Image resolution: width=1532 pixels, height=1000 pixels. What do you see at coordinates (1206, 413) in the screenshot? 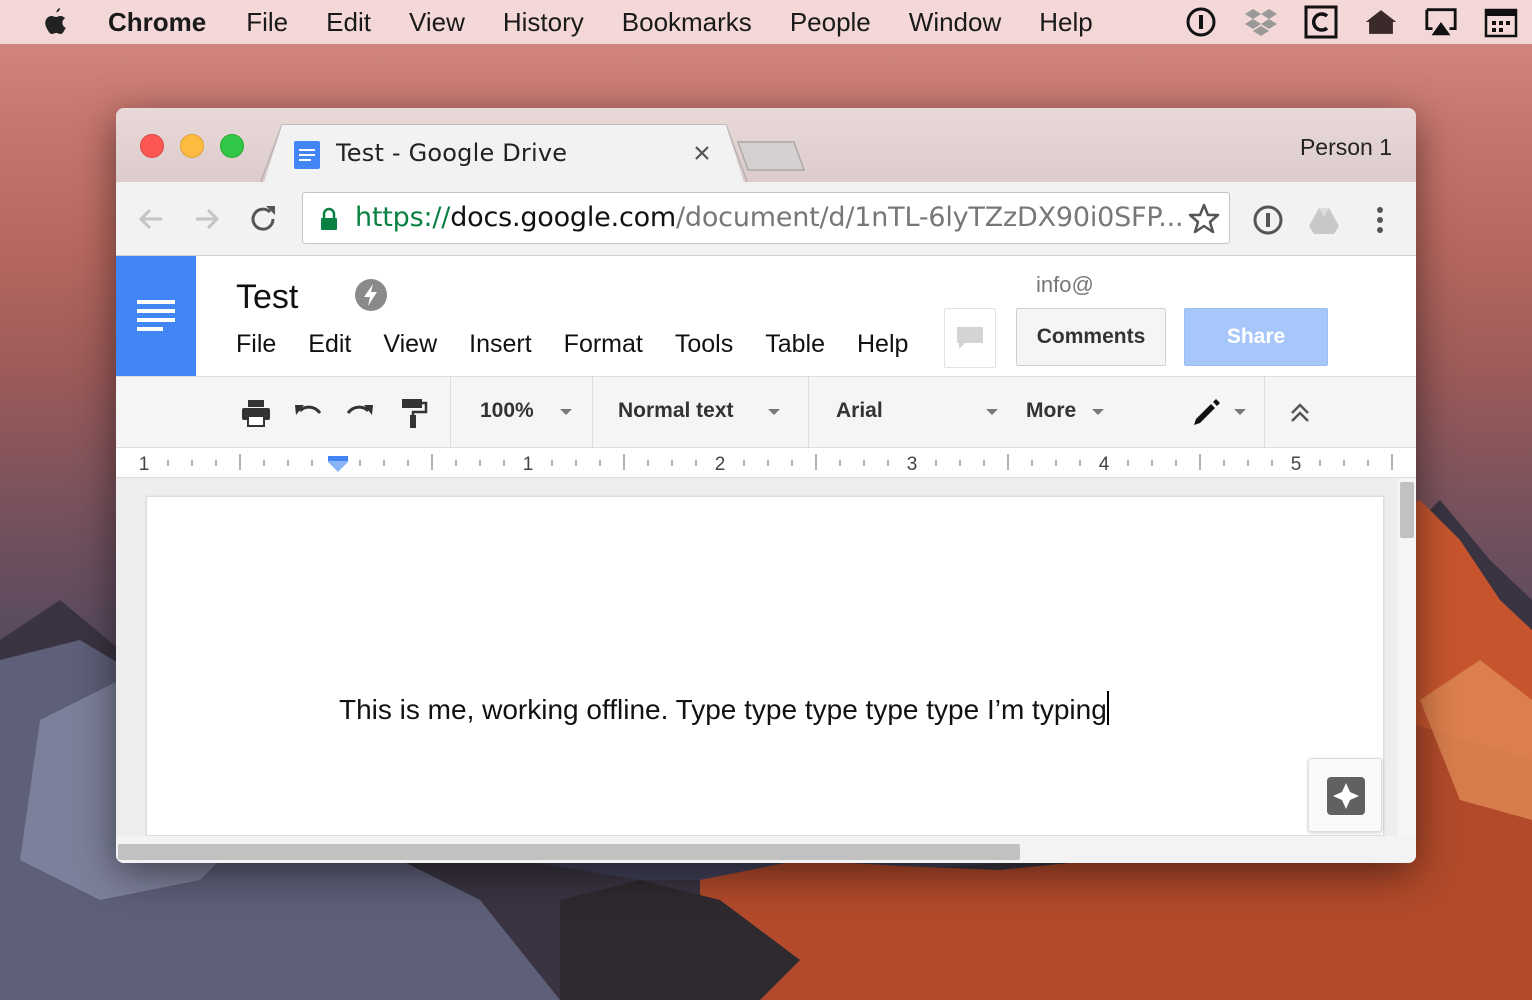
I see `pencil-edit-mode-icon` at bounding box center [1206, 413].